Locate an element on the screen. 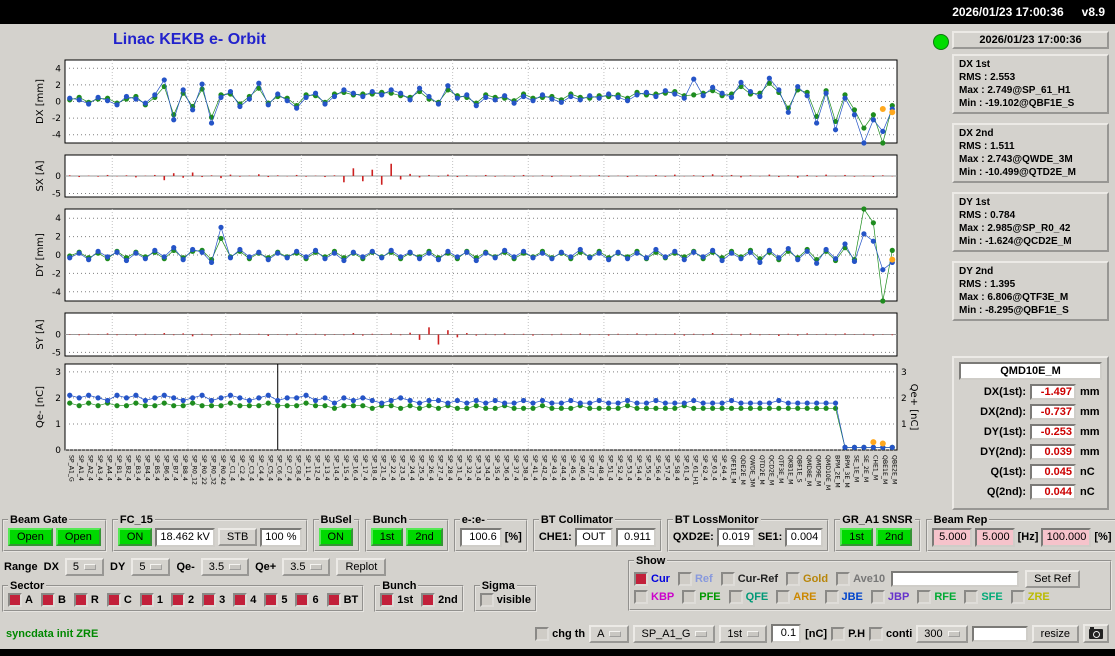 This screenshot has width=1115, height=656. sector-checkbox-5: 5 is located at coordinates (275, 600).